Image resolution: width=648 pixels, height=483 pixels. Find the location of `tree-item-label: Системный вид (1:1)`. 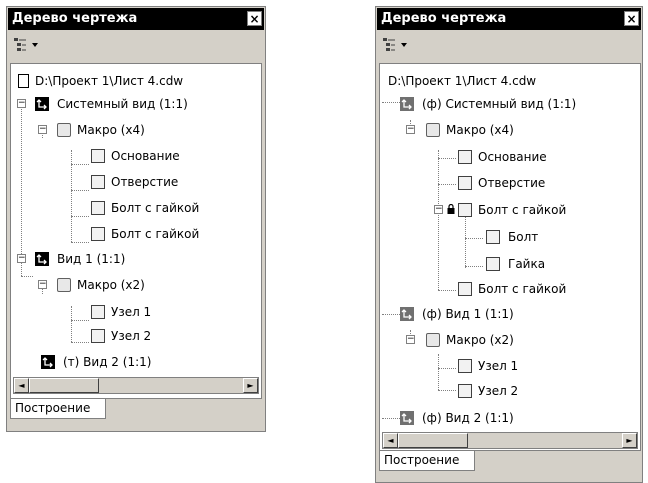

tree-item-label: Системный вид (1:1) is located at coordinates (122, 104).